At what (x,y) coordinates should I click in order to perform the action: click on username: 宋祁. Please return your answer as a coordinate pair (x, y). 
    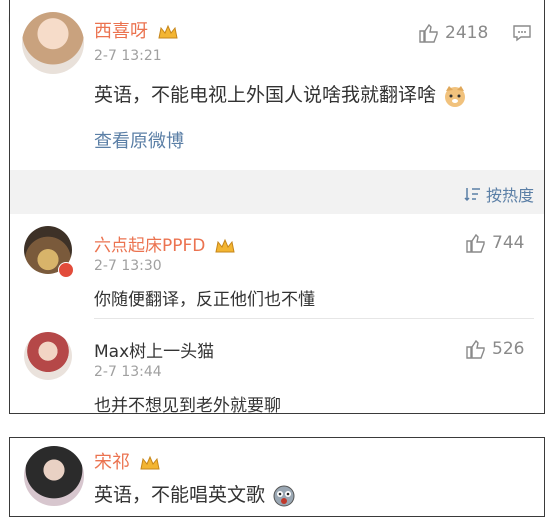
    Looking at the image, I should click on (112, 462).